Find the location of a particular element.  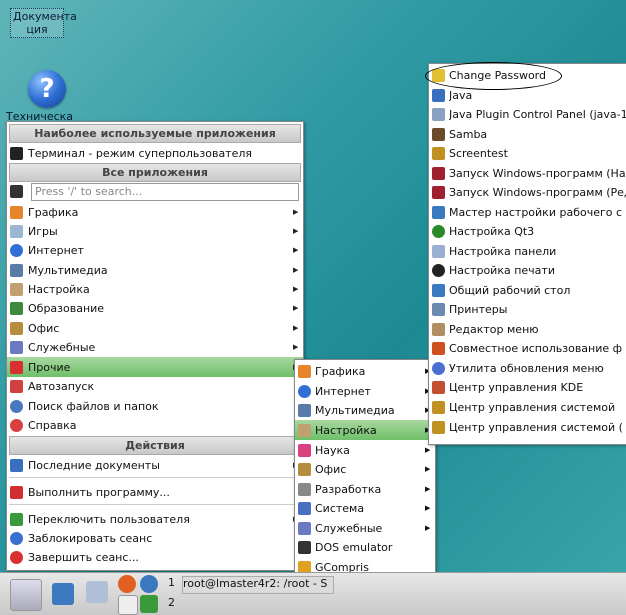

submenu-item-system-control-center-2: Центр управления системой ( is located at coordinates (527, 427).